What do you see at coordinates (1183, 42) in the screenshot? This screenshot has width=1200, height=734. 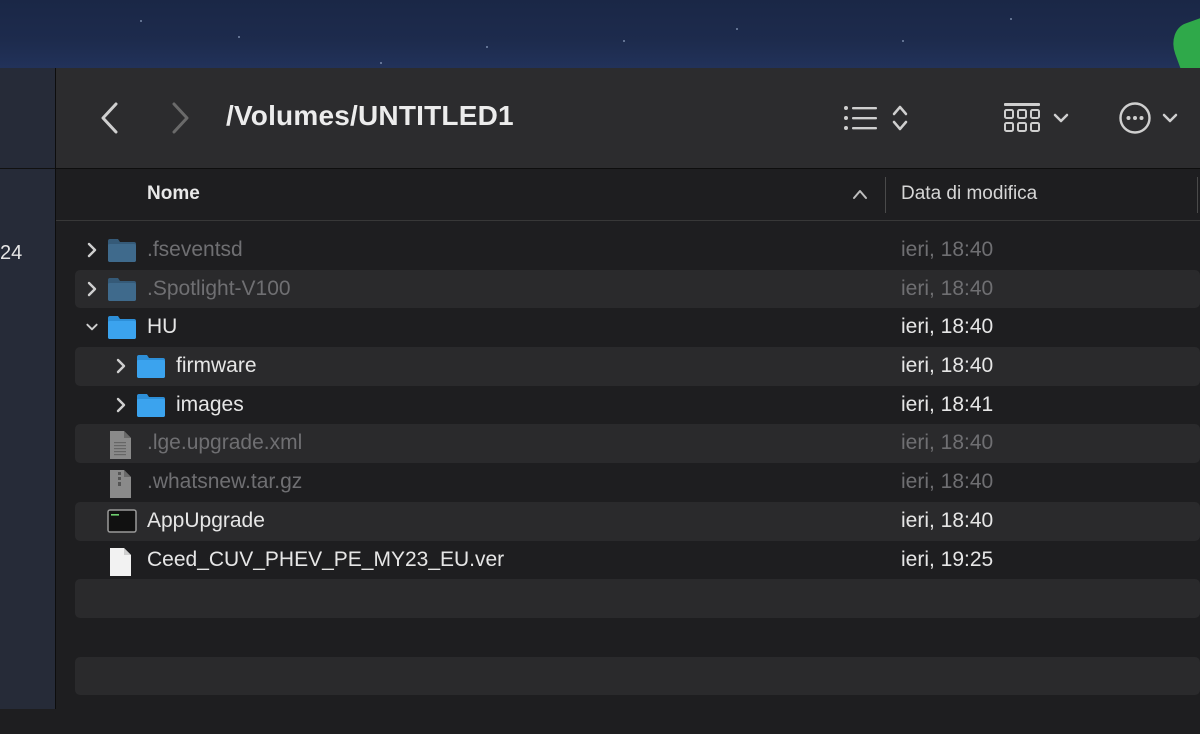 I see `desktop-leaf-decoration` at bounding box center [1183, 42].